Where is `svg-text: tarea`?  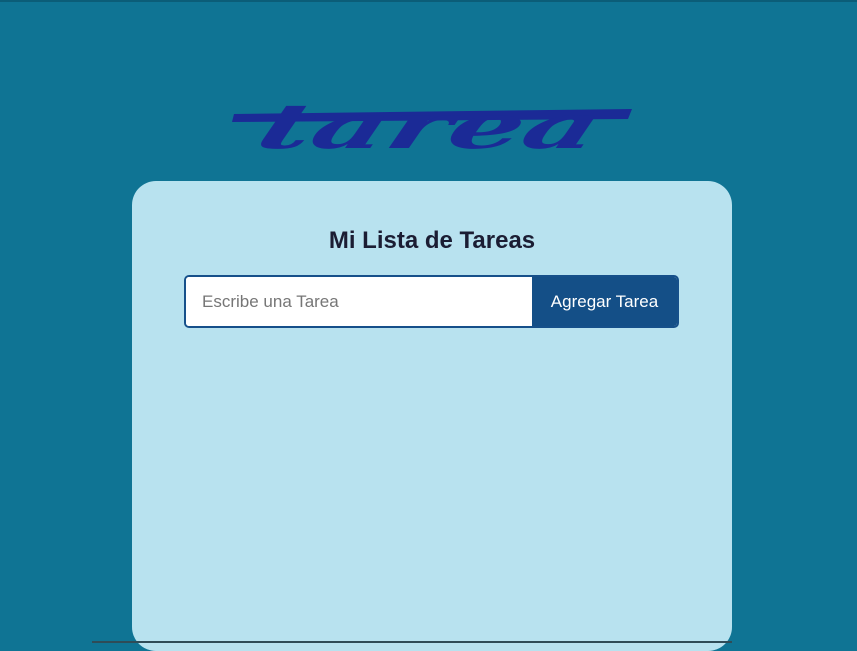 svg-text: tarea is located at coordinates (430, 127).